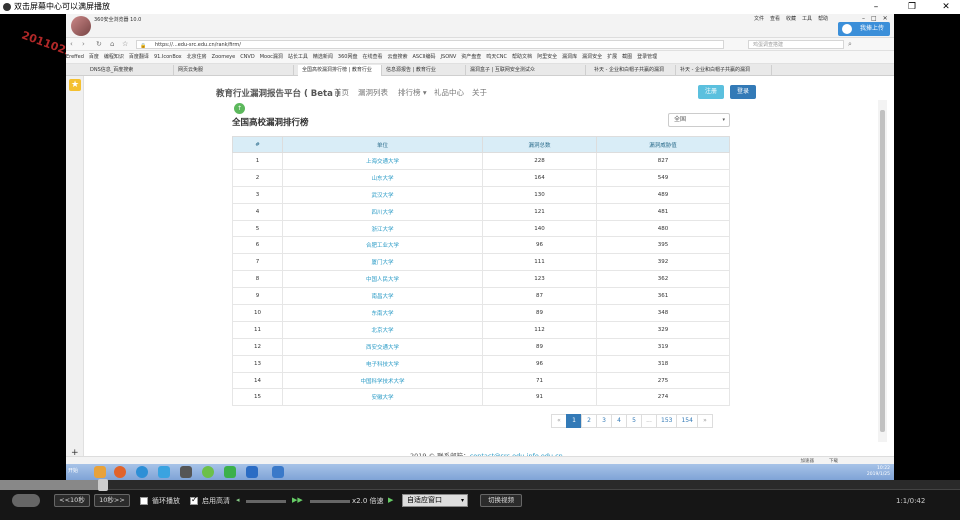 This screenshot has height=520, width=960. Describe the element at coordinates (496, 57) in the screenshot. I see `bookmark-item: 鸣天CNC` at that location.